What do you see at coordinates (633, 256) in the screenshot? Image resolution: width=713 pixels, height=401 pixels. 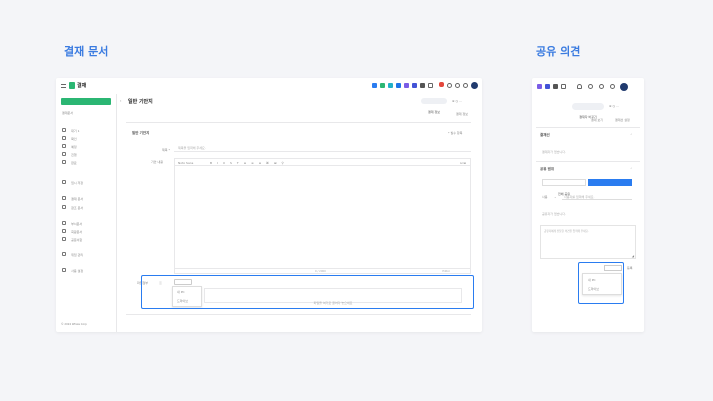 I see `resize-handle-icon: ◢` at bounding box center [633, 256].